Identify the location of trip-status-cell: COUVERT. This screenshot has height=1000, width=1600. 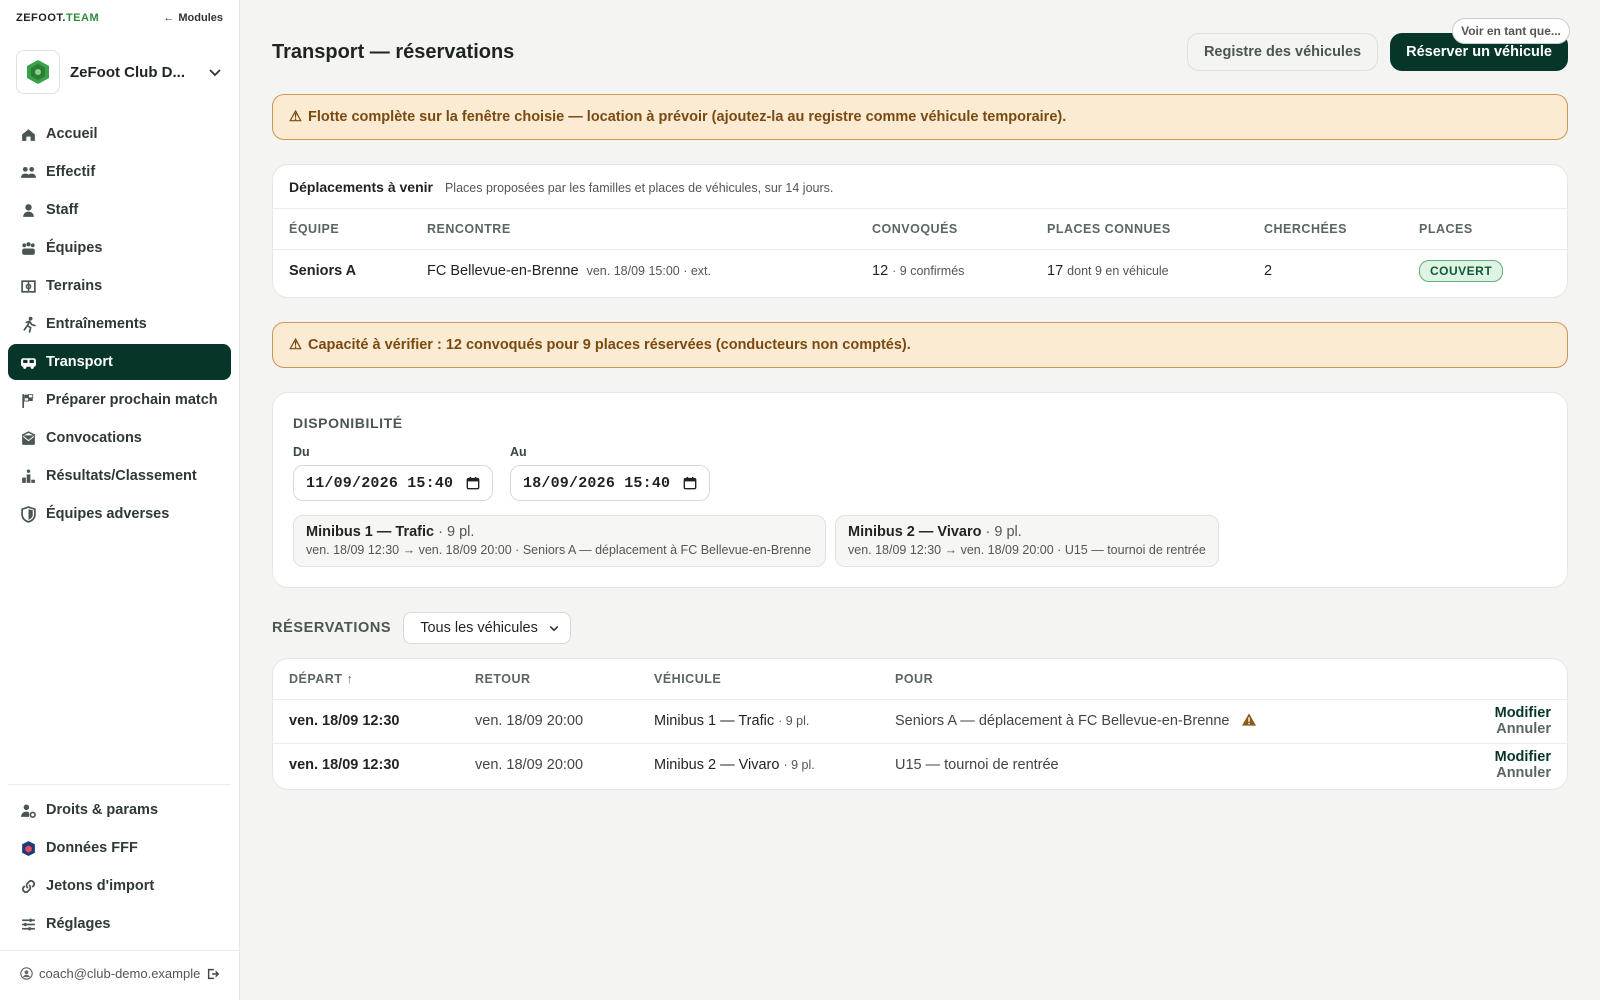
(1485, 271).